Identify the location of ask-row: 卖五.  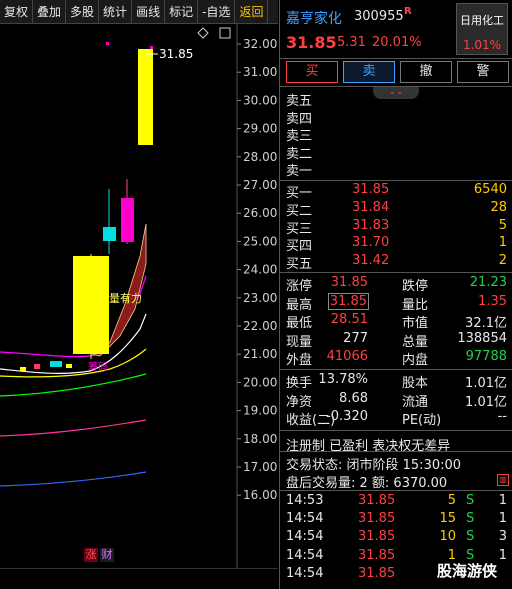
(396, 99).